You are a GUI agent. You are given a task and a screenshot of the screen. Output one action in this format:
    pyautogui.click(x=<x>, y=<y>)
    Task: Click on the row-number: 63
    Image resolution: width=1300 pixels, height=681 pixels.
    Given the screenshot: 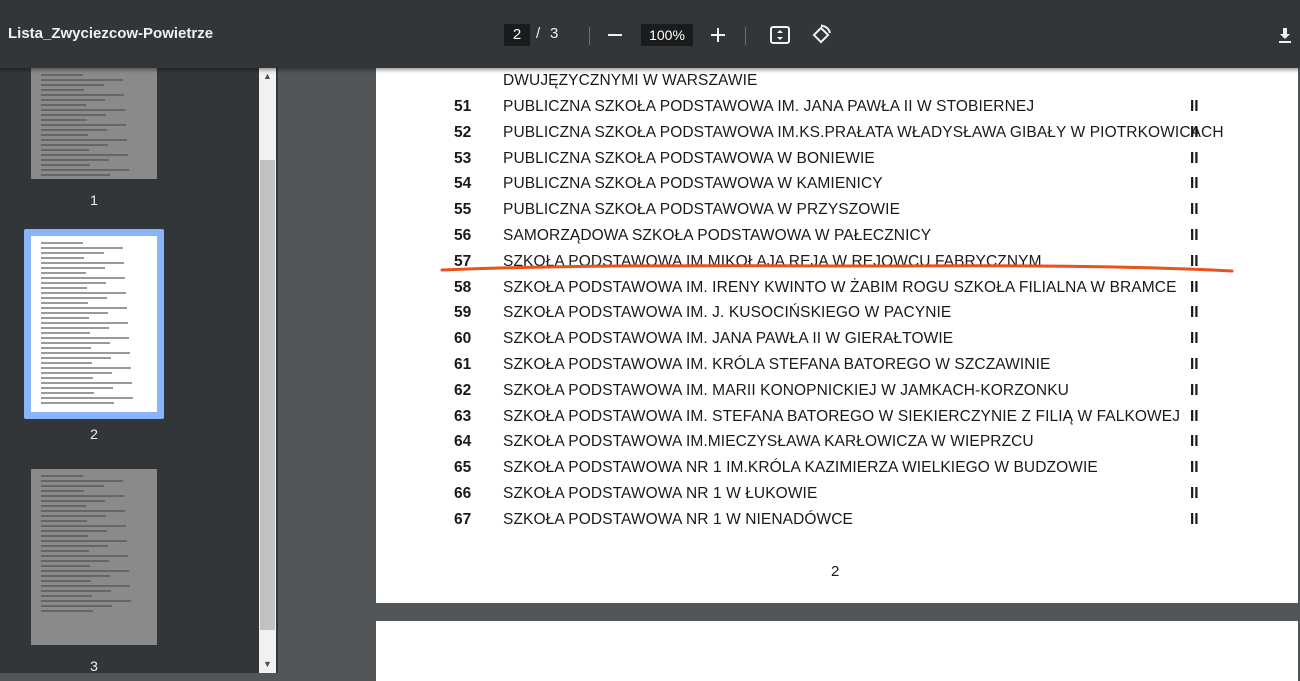 What is the action you would take?
    pyautogui.click(x=463, y=416)
    